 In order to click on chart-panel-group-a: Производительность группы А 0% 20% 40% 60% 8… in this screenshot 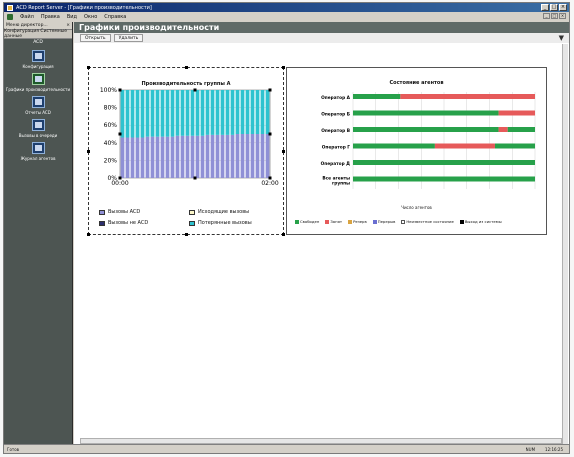, I will do `click(186, 151)`.